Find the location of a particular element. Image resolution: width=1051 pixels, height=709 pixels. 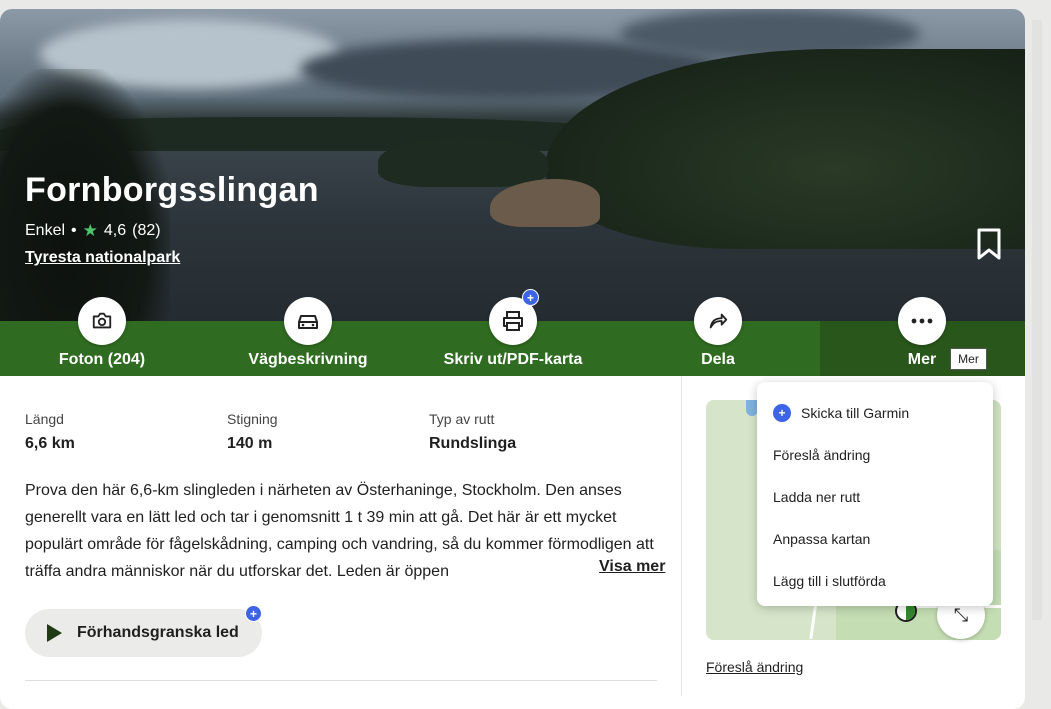

difficulty-label: Enkel is located at coordinates (45, 230).